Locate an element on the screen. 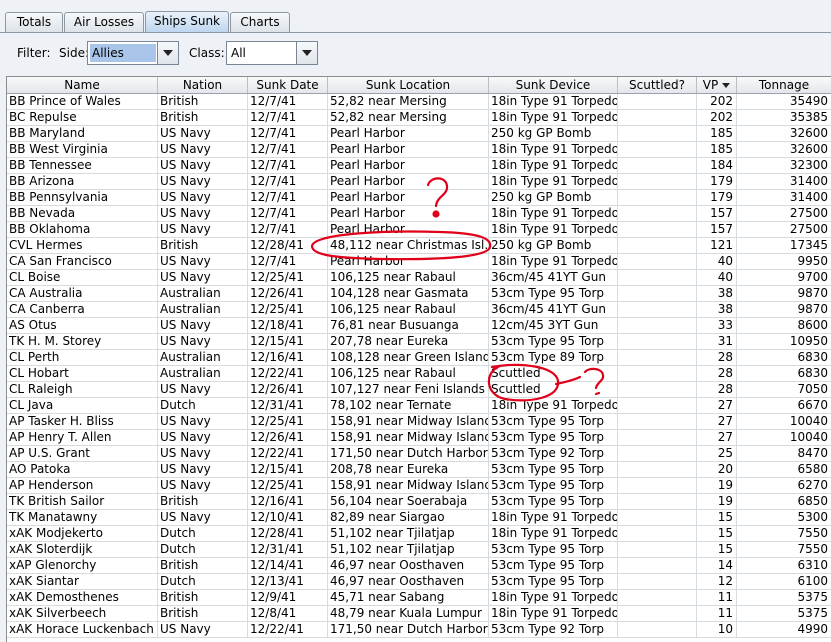  table-cell: 158,91 near Midway Island is located at coordinates (409, 421).